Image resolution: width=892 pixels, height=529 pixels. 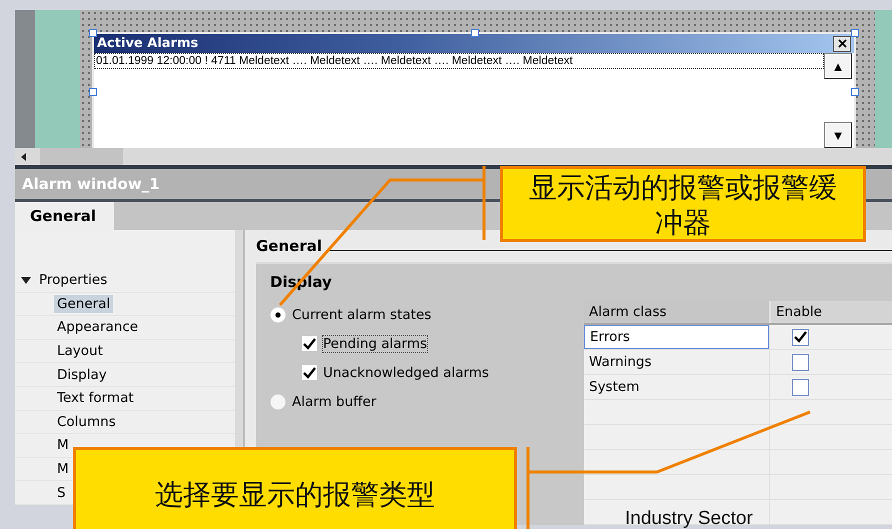 What do you see at coordinates (80, 351) in the screenshot?
I see `sidebar-item: Layout` at bounding box center [80, 351].